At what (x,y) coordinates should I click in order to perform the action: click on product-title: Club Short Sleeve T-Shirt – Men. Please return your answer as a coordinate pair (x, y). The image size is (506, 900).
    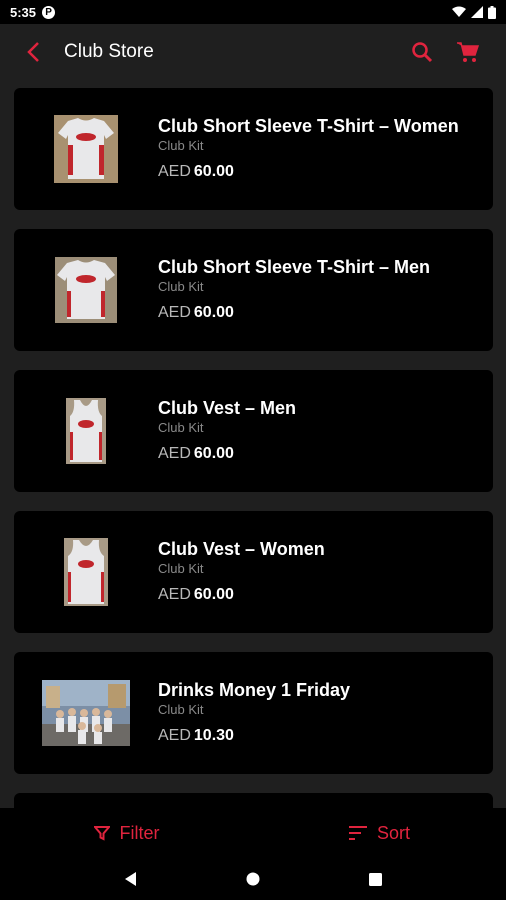
    Looking at the image, I should click on (294, 267).